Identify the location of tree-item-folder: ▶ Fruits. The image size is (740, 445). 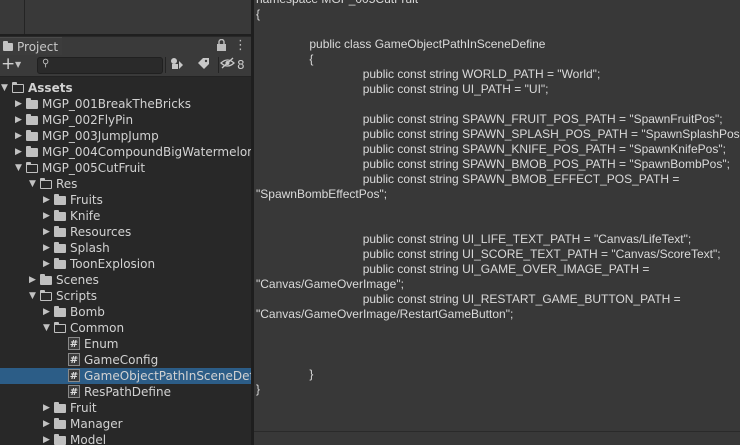
(125, 200).